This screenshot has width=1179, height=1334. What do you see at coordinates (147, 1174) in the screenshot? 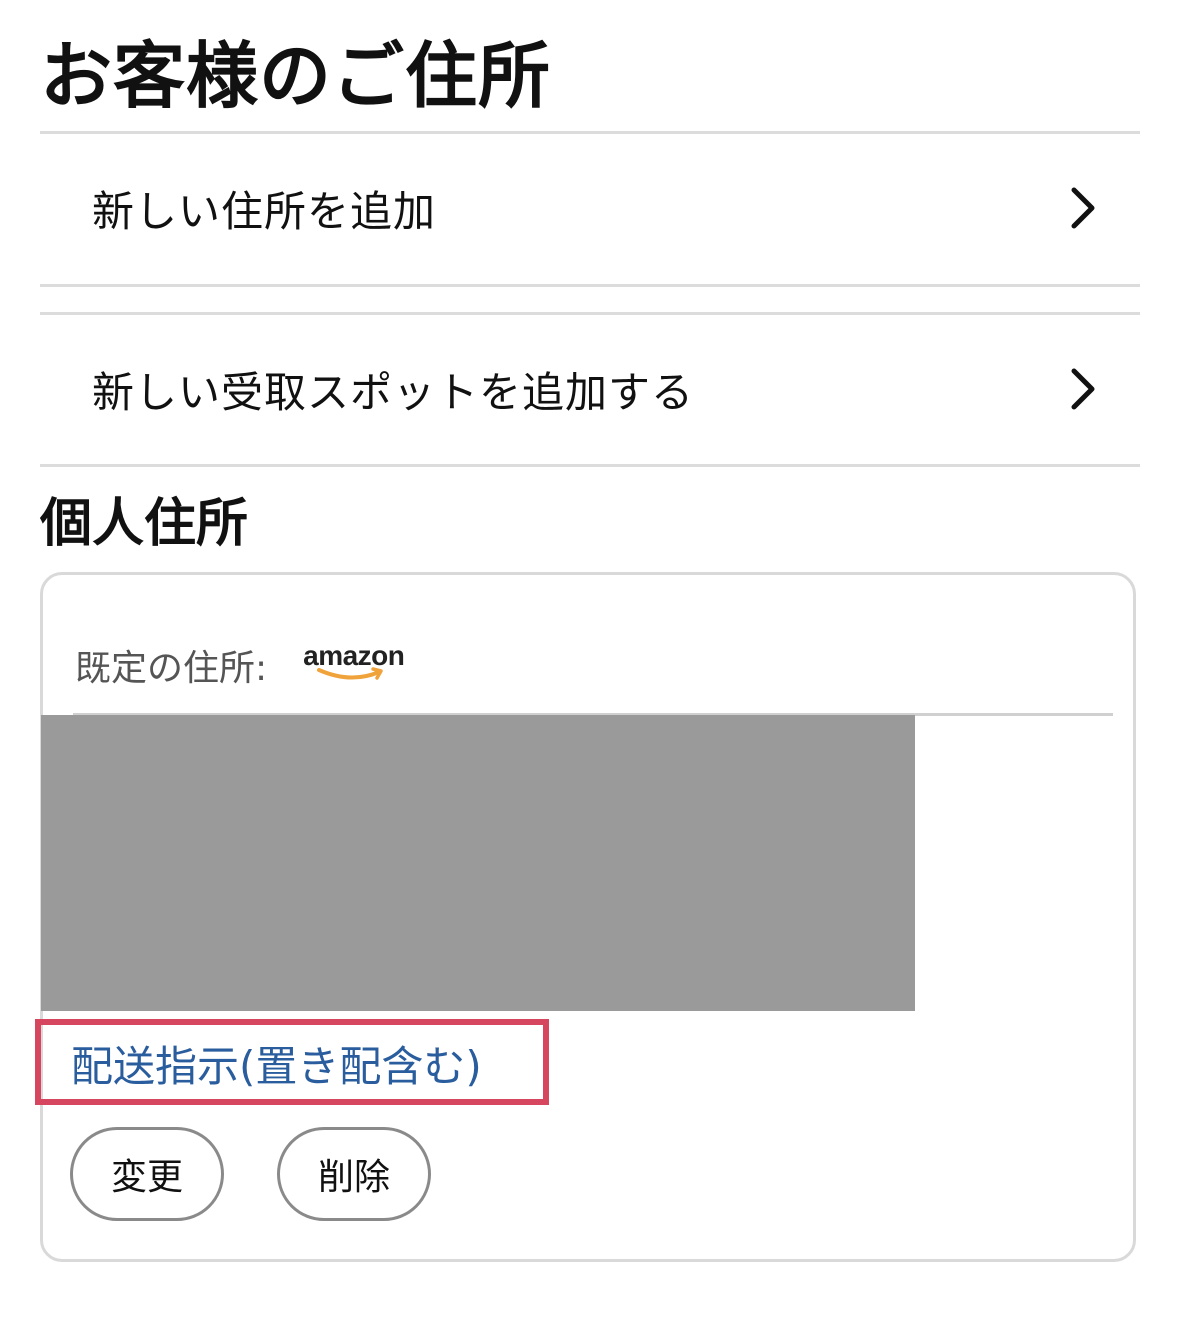
I see `change-button: 変更` at bounding box center [147, 1174].